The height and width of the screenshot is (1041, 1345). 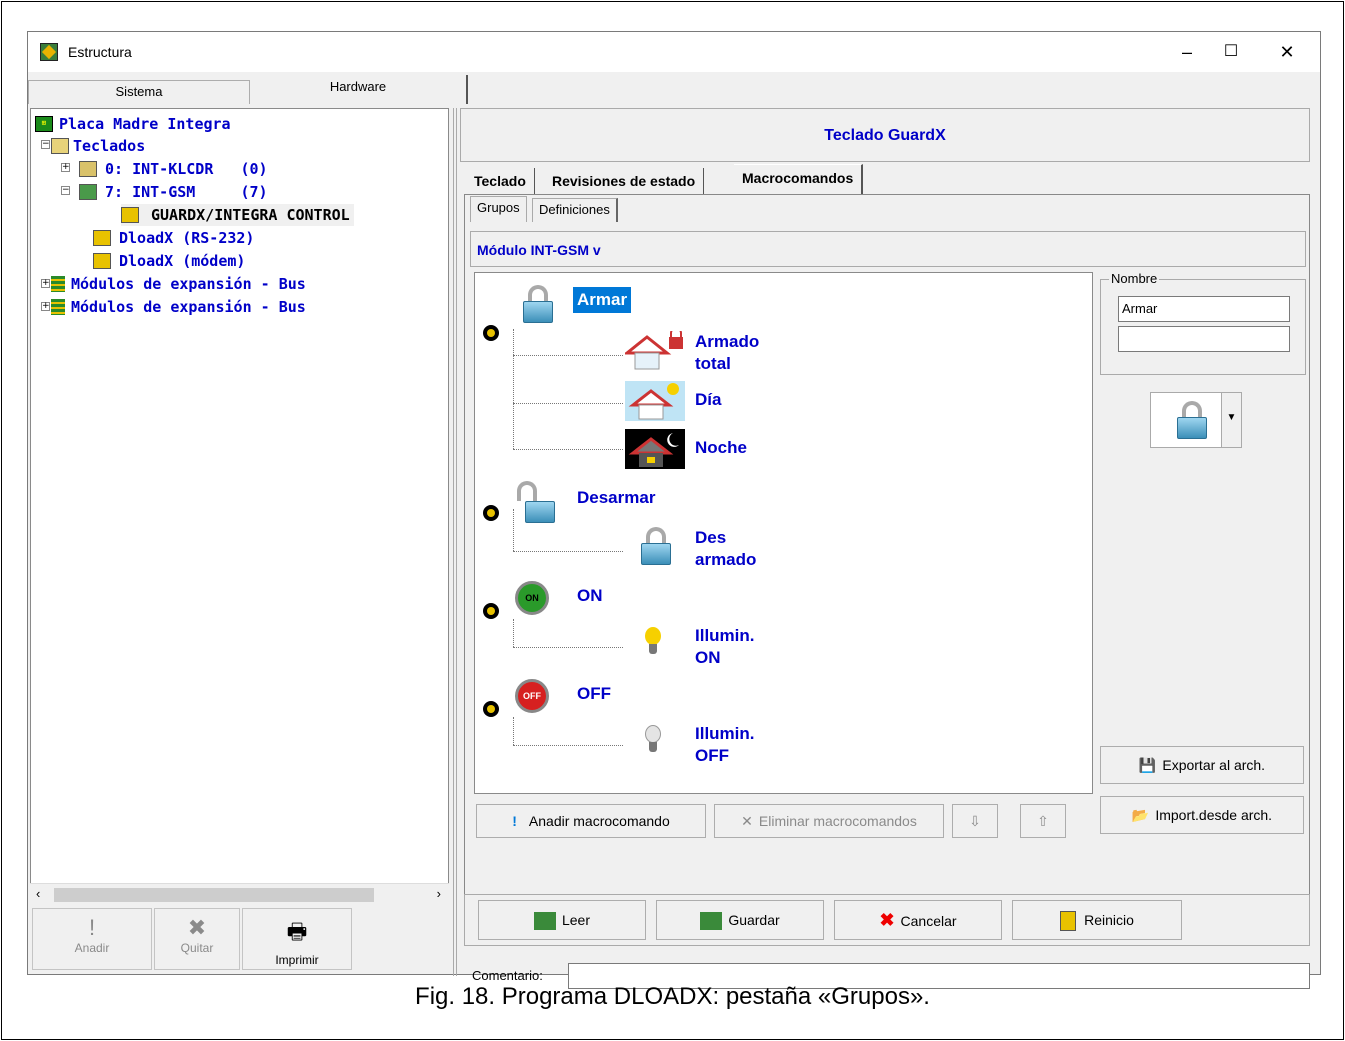 I want to click on mainboard-icon: ⊞, so click(x=44, y=124).